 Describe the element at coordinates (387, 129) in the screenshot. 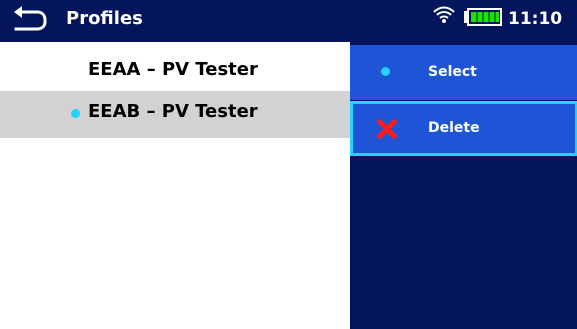

I see `delete-x-icon` at that location.